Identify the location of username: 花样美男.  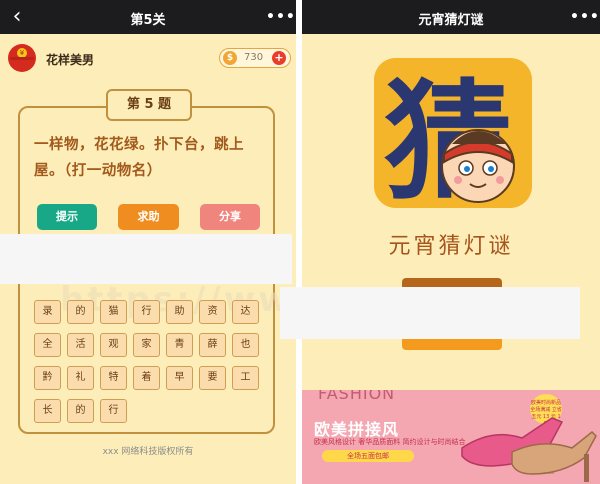
(70, 60).